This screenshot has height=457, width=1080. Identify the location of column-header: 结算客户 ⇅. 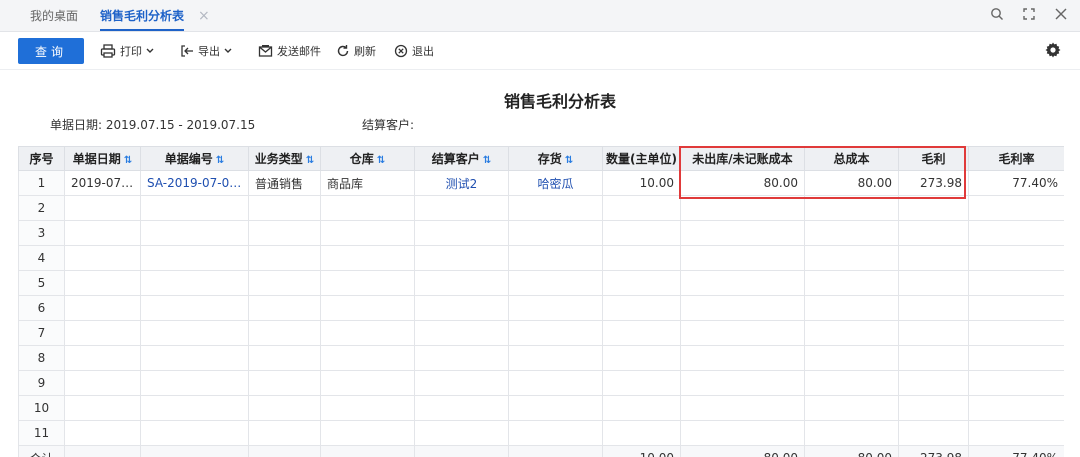
(461, 158).